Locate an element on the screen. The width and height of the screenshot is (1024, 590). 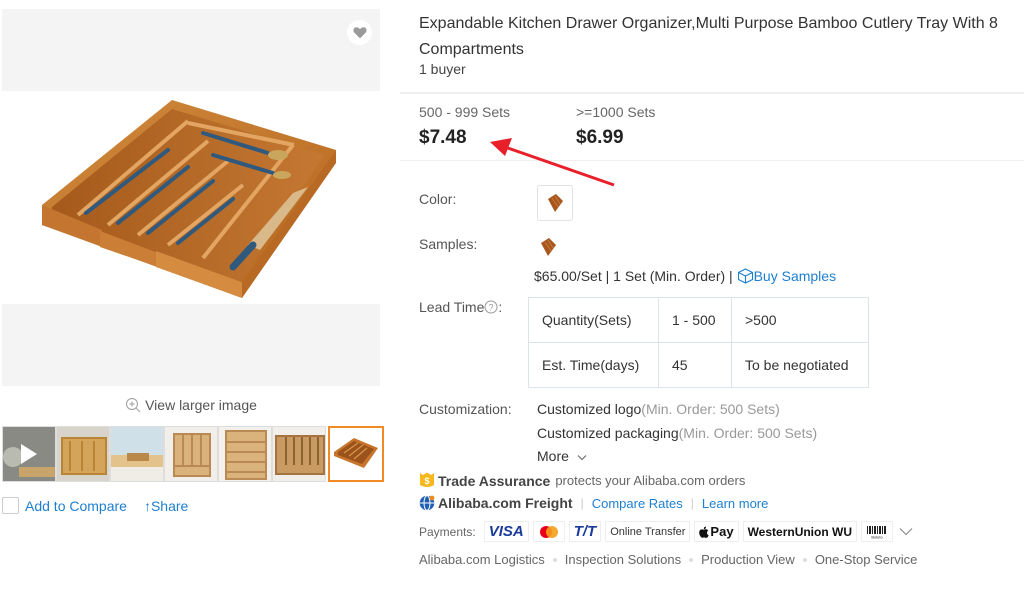
view-larger-label: View larger image is located at coordinates (201, 405).